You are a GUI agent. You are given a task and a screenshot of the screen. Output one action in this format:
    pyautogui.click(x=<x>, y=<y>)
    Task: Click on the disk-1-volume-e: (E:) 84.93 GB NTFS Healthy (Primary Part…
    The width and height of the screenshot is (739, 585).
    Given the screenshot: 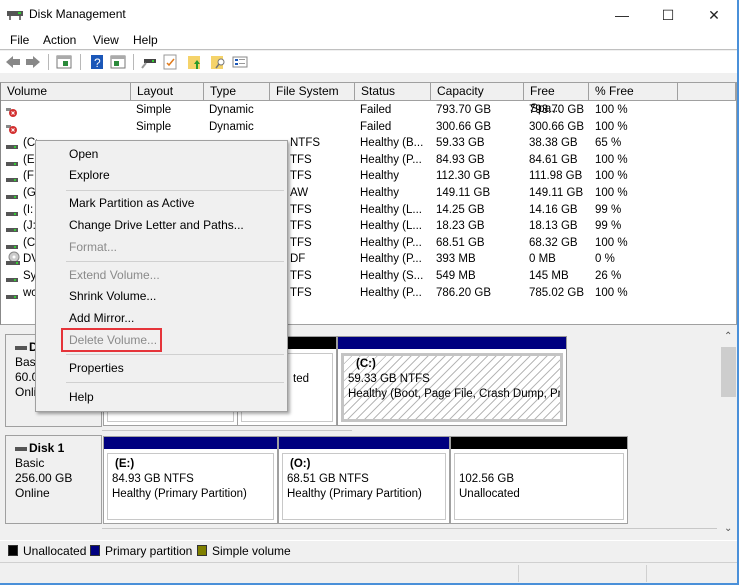 What is the action you would take?
    pyautogui.click(x=190, y=480)
    